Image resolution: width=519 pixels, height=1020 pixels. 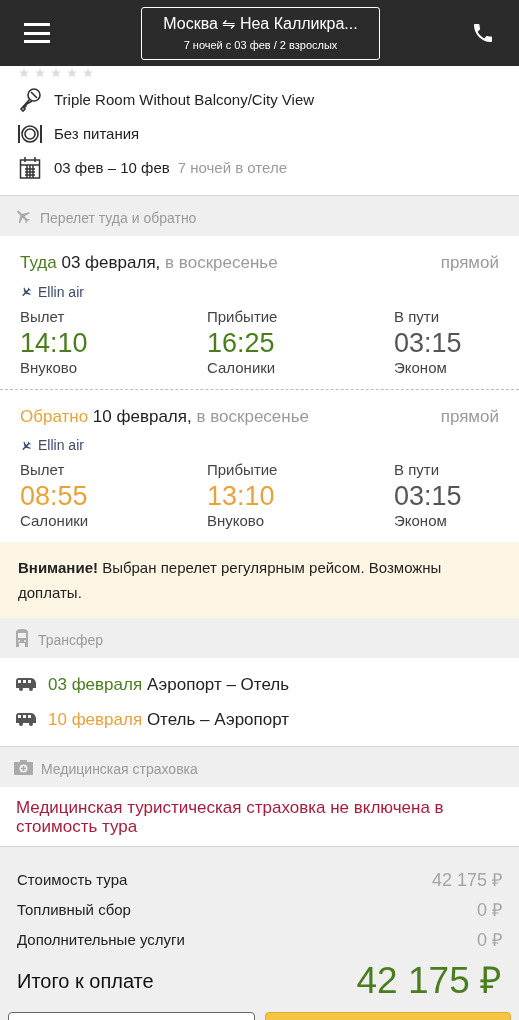 What do you see at coordinates (241, 342) in the screenshot?
I see `time-text: 16:25` at bounding box center [241, 342].